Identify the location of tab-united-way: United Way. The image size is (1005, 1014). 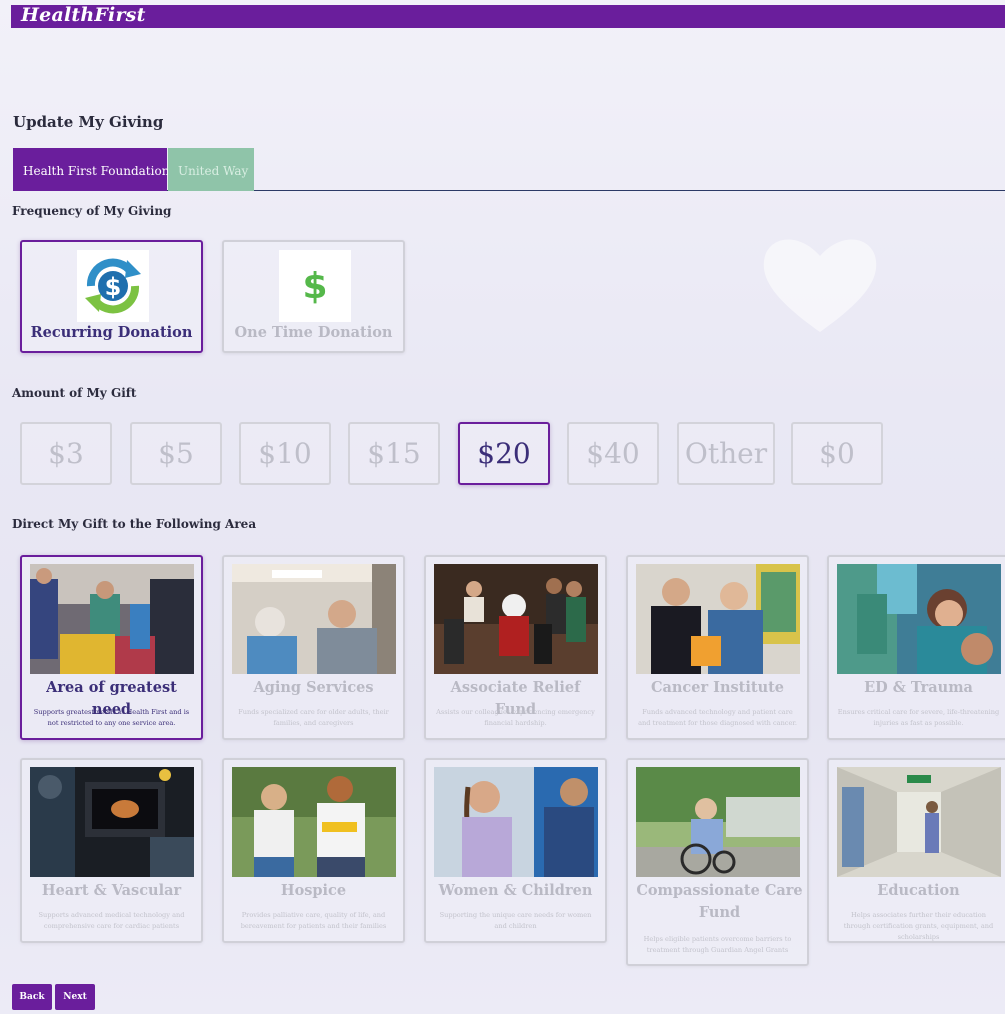
(211, 169).